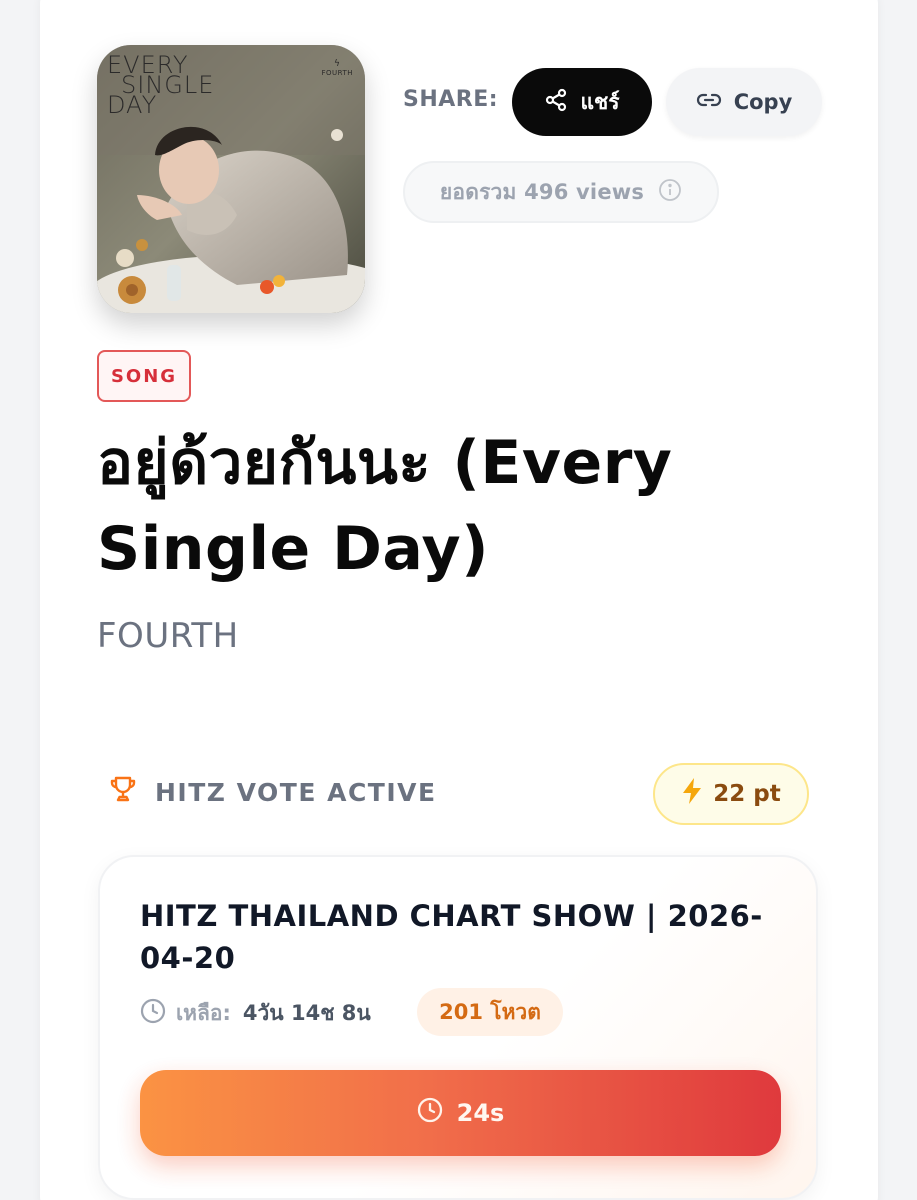 The image size is (917, 1200). What do you see at coordinates (161, 85) in the screenshot?
I see `cover-title: EVERY SINGLE DAY` at bounding box center [161, 85].